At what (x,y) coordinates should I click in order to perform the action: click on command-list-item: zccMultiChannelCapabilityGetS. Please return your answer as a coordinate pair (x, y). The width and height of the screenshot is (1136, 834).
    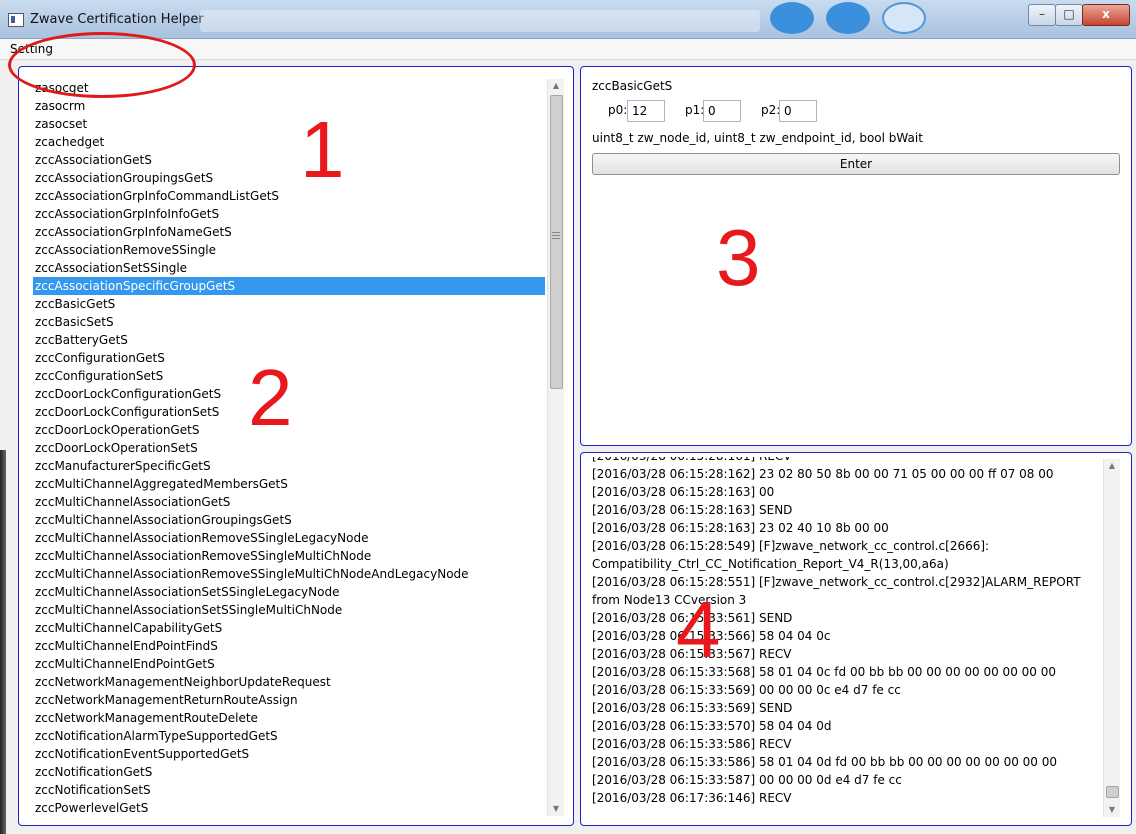
    Looking at the image, I should click on (289, 628).